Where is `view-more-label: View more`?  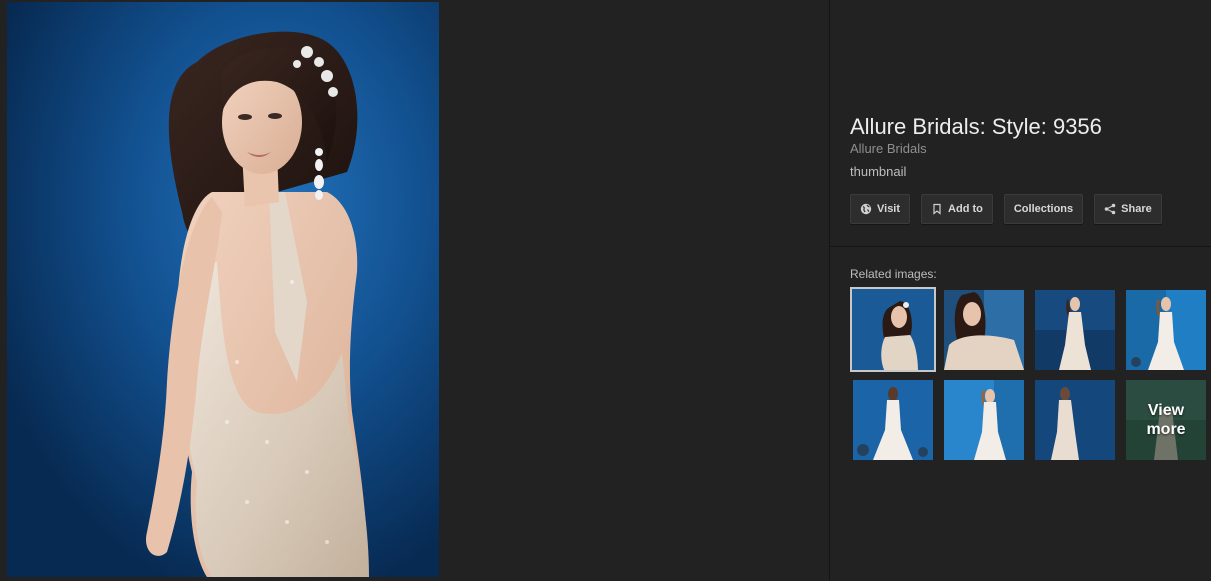
view-more-label: View more is located at coordinates (1166, 420).